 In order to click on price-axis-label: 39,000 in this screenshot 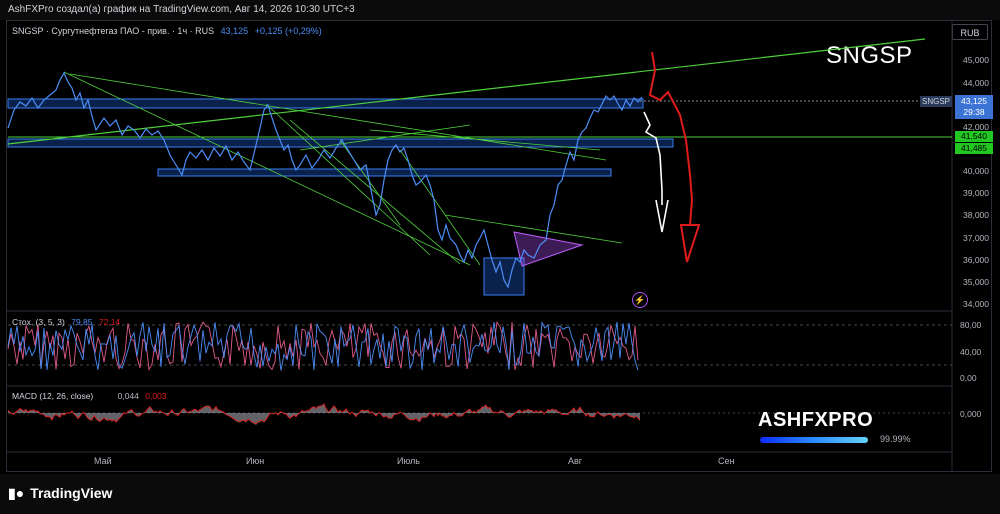, I will do `click(976, 193)`.